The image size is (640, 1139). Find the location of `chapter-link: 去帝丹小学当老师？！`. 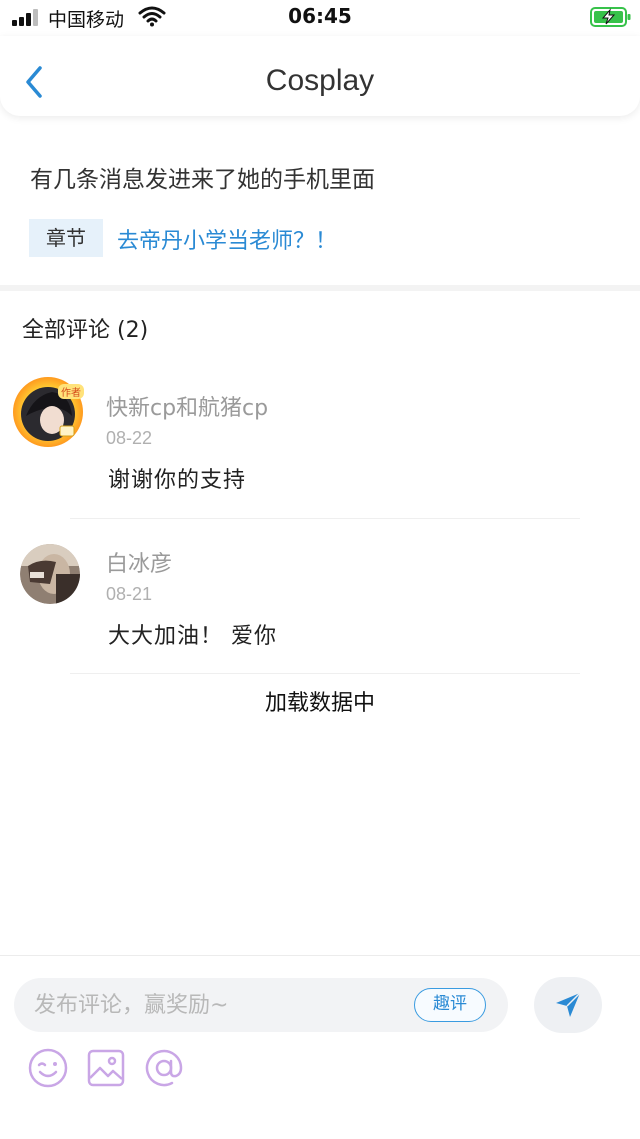

chapter-link: 去帝丹小学当老师？！ is located at coordinates (227, 239).